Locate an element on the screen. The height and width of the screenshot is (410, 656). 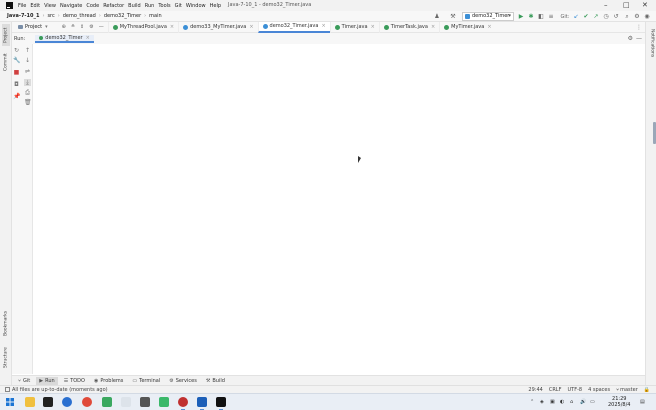
chrome-browser-icon is located at coordinates (87, 402).